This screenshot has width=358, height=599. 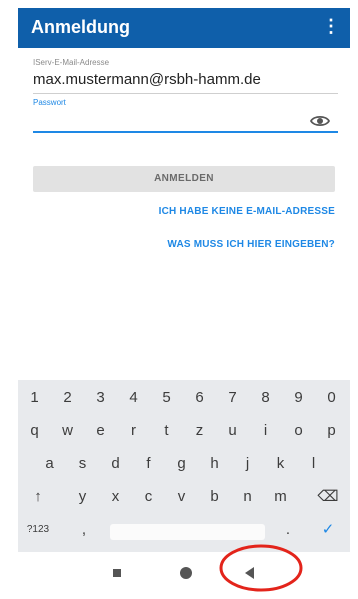 What do you see at coordinates (133, 398) in the screenshot?
I see `key-4: 4` at bounding box center [133, 398].